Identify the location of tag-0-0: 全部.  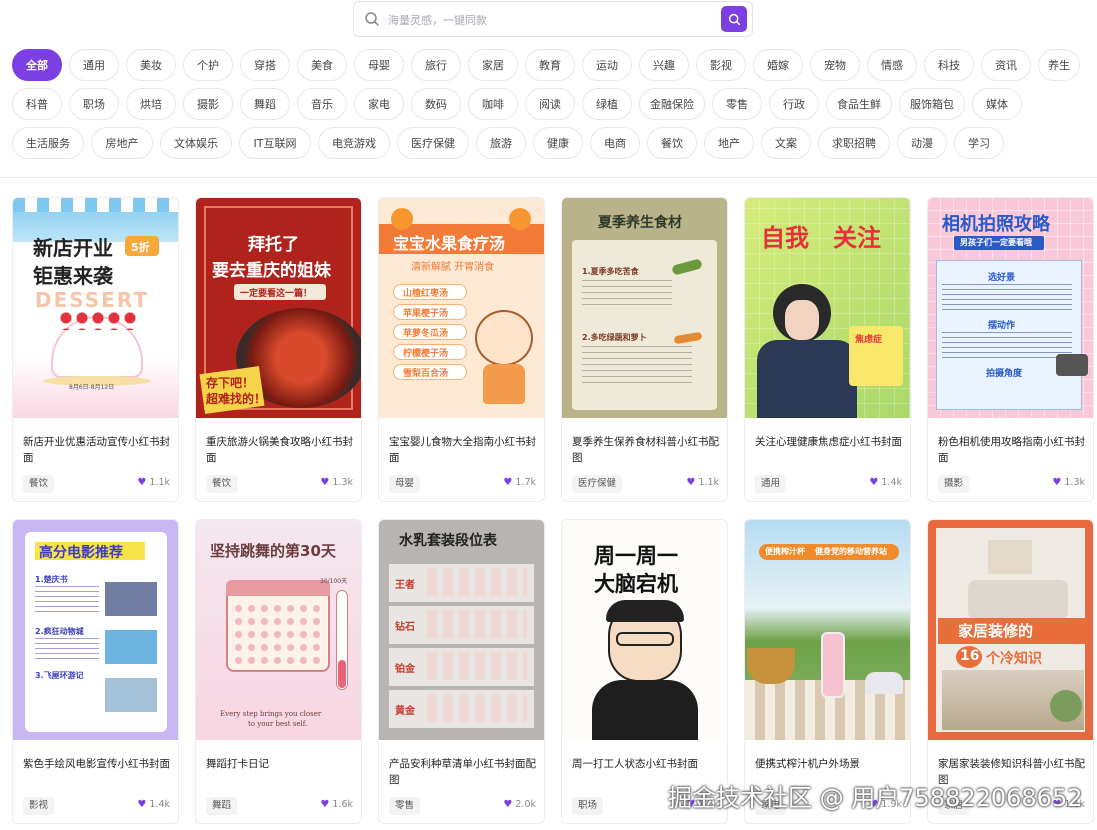
(37, 65).